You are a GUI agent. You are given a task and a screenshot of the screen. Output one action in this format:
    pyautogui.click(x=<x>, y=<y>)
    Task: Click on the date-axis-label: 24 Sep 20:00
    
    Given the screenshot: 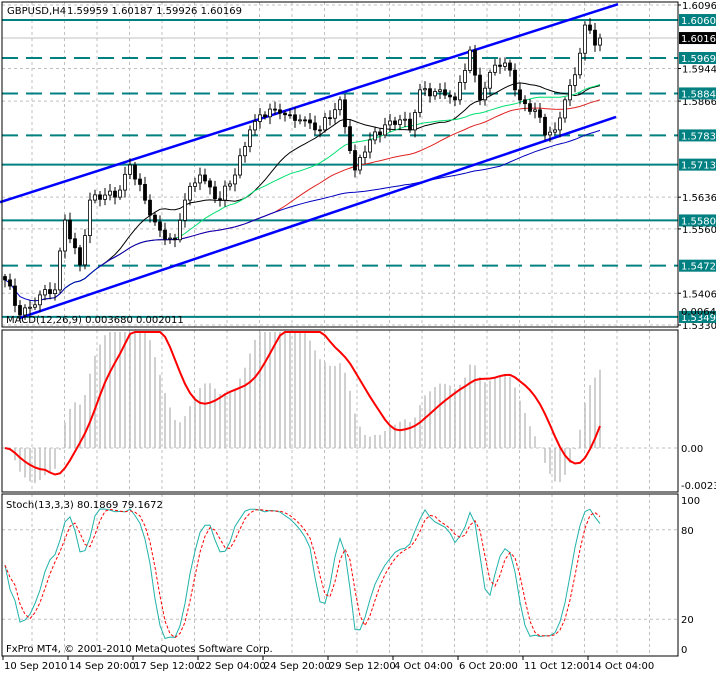 What is the action you would take?
    pyautogui.click(x=297, y=666)
    